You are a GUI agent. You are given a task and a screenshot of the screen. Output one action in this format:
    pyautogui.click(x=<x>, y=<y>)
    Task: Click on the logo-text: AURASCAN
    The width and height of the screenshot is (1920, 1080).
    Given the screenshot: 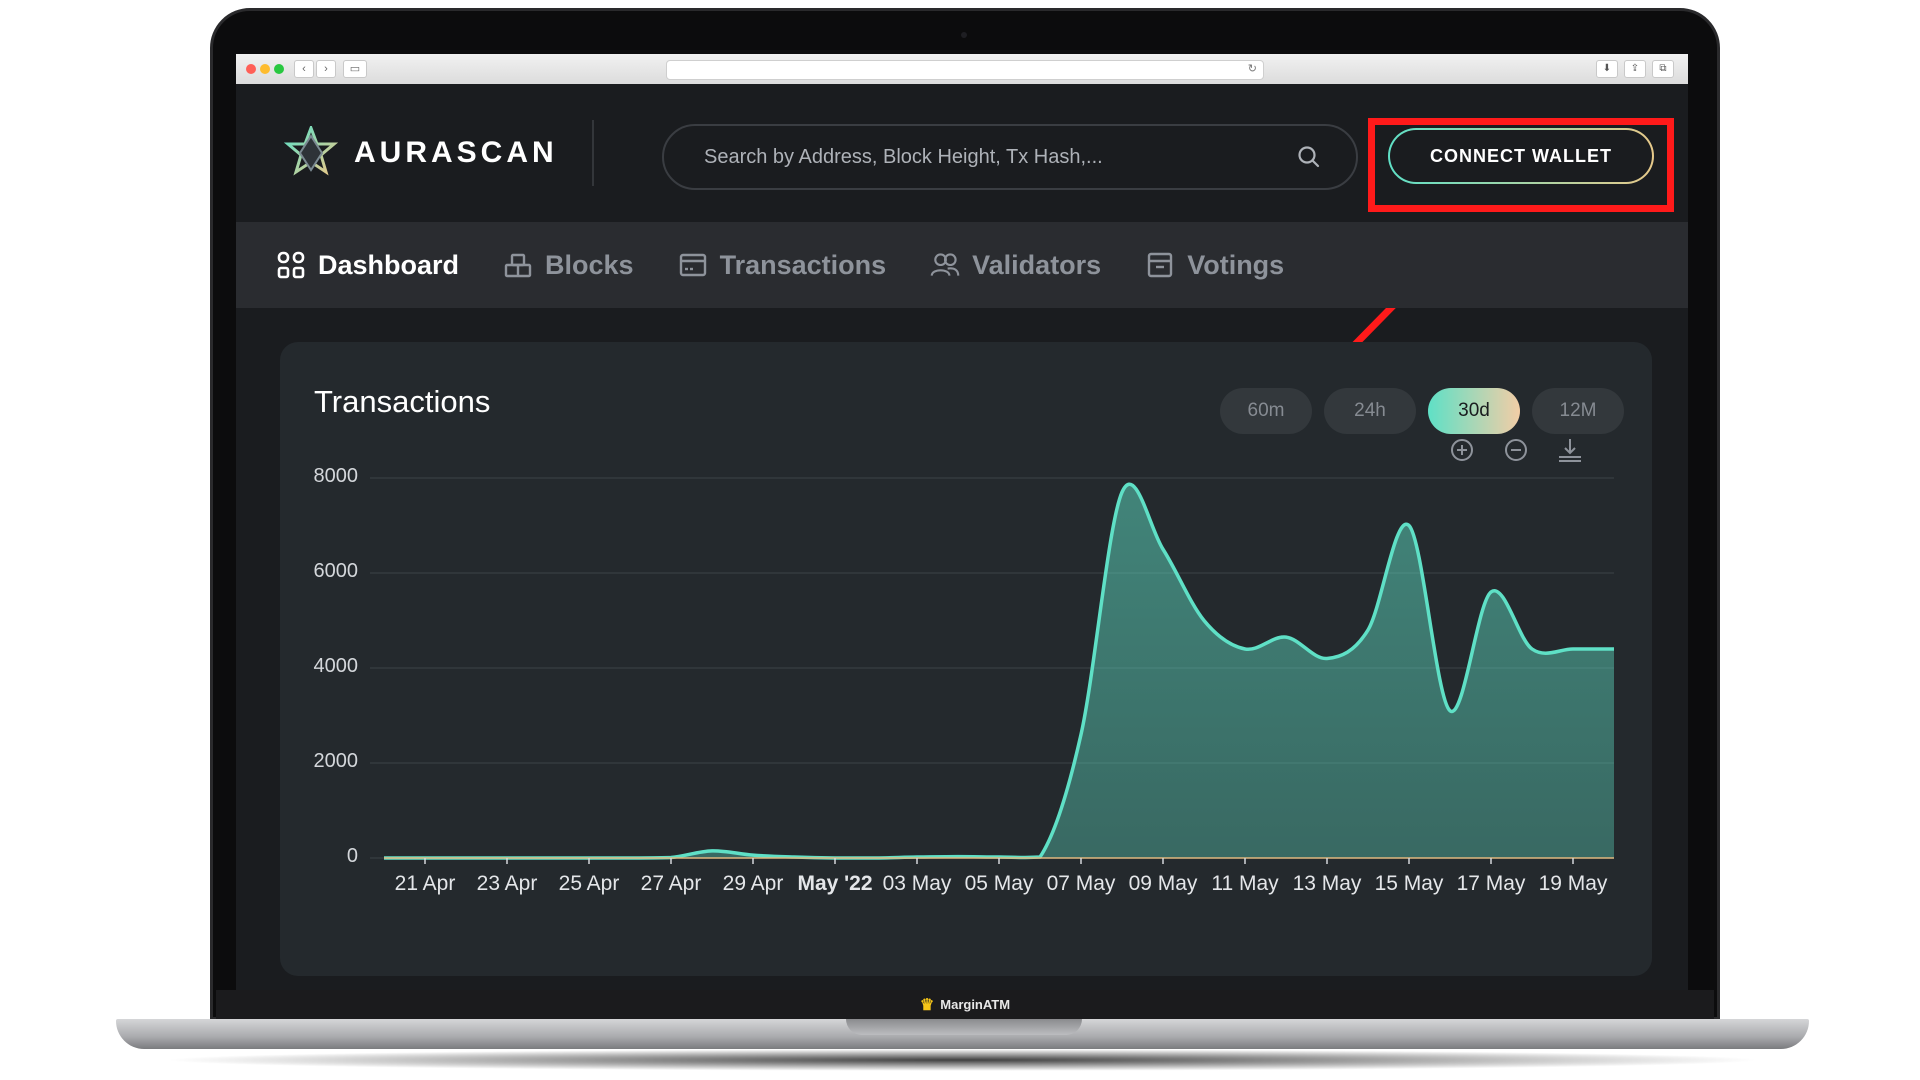 What is the action you would take?
    pyautogui.click(x=456, y=153)
    